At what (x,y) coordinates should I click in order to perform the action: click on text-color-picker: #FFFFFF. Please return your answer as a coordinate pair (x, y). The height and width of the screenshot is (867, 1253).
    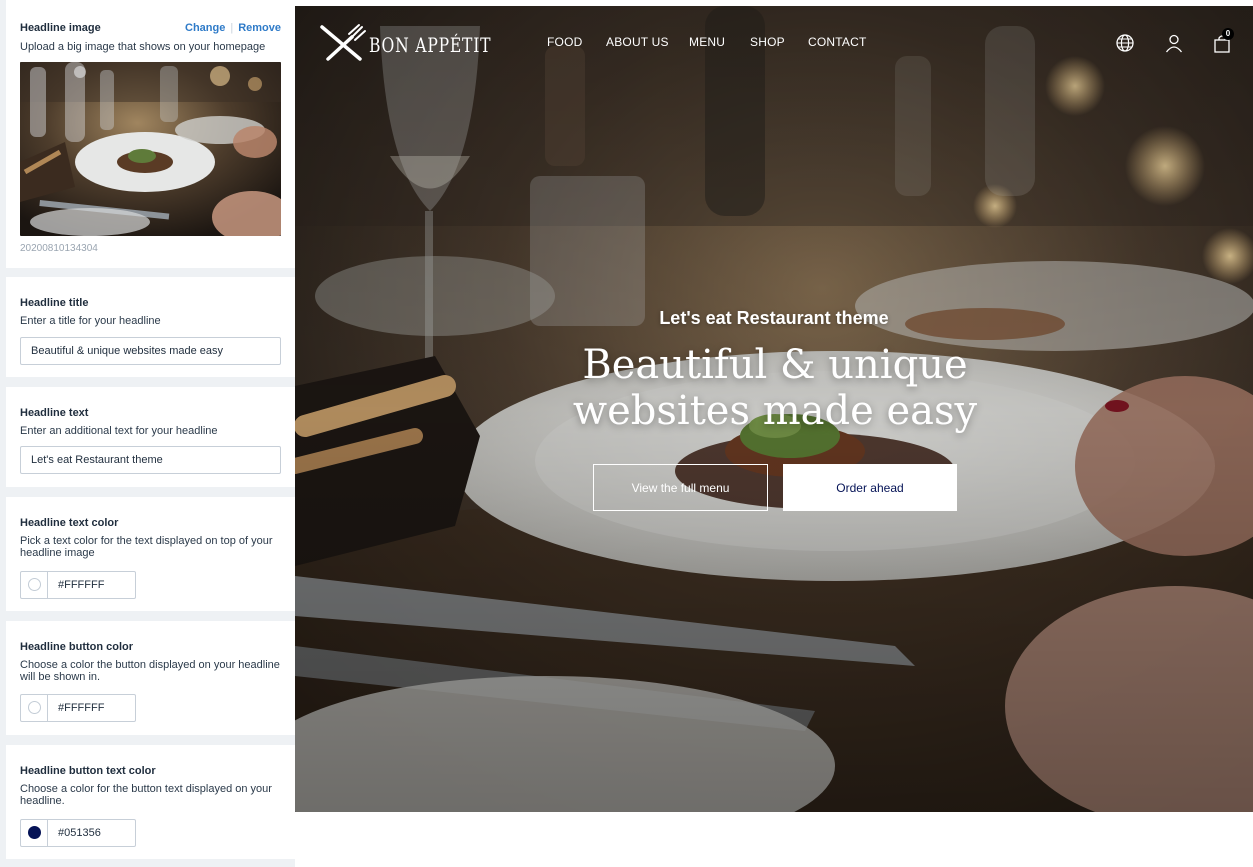
    Looking at the image, I should click on (78, 585).